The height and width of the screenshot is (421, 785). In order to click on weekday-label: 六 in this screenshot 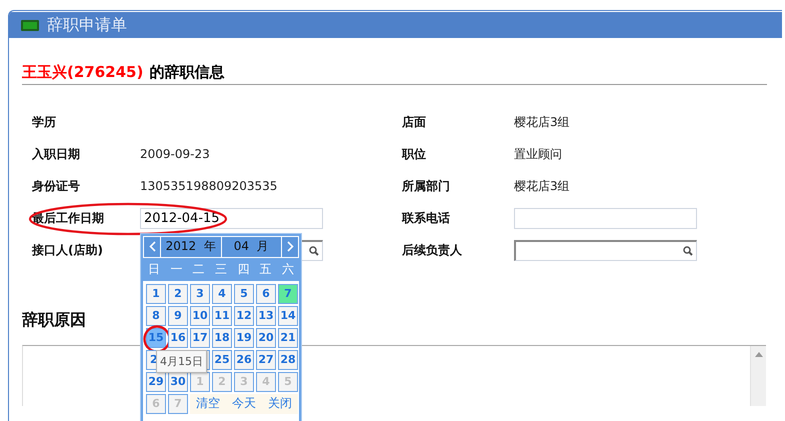, I will do `click(288, 269)`.